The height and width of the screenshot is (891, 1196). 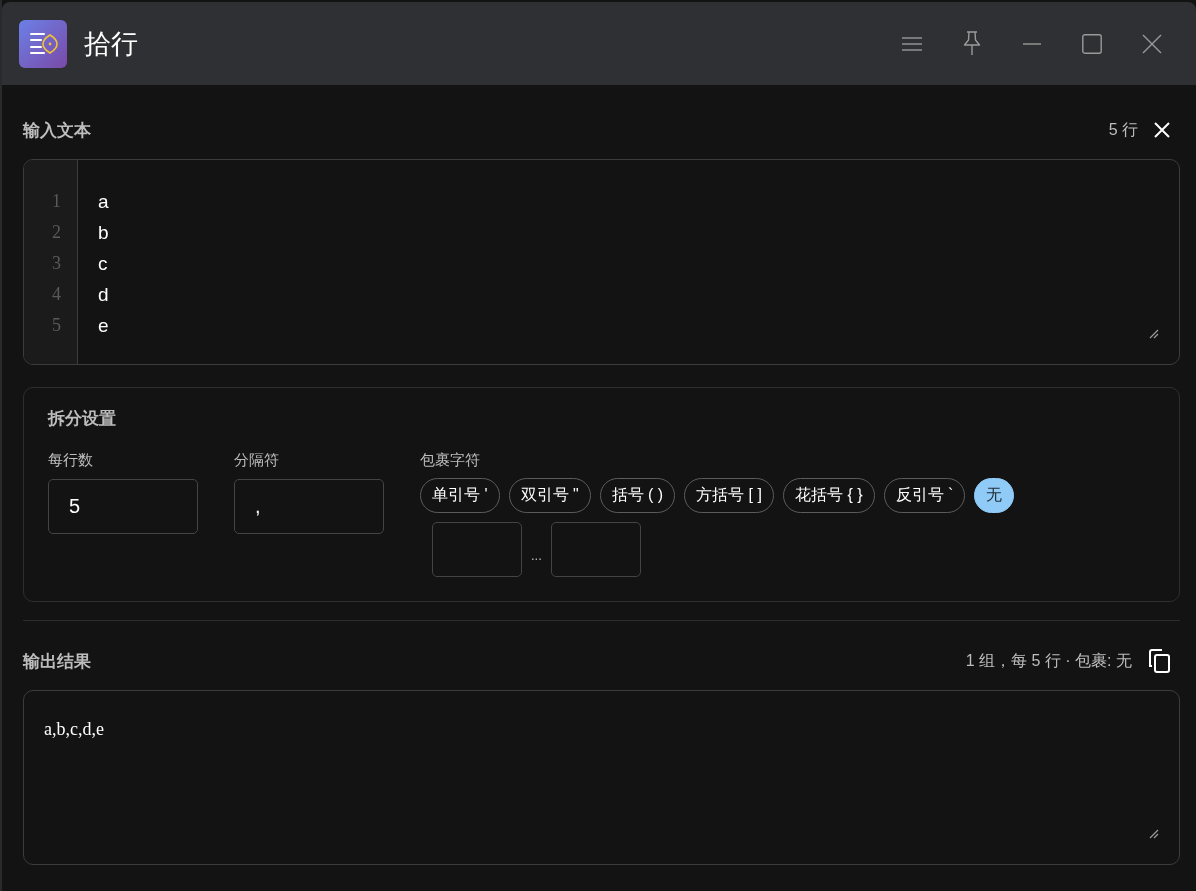 What do you see at coordinates (57, 130) in the screenshot?
I see `section-title: 输入文本` at bounding box center [57, 130].